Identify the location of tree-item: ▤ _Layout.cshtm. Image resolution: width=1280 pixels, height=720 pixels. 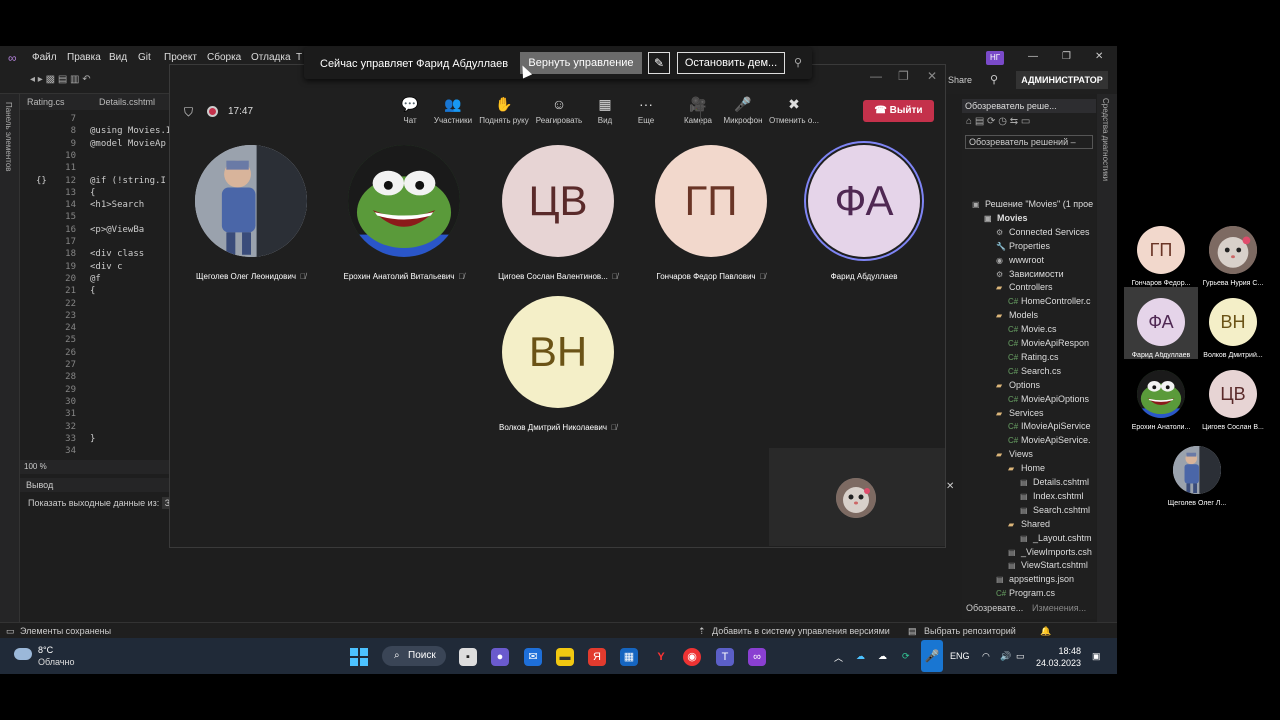
(1056, 538).